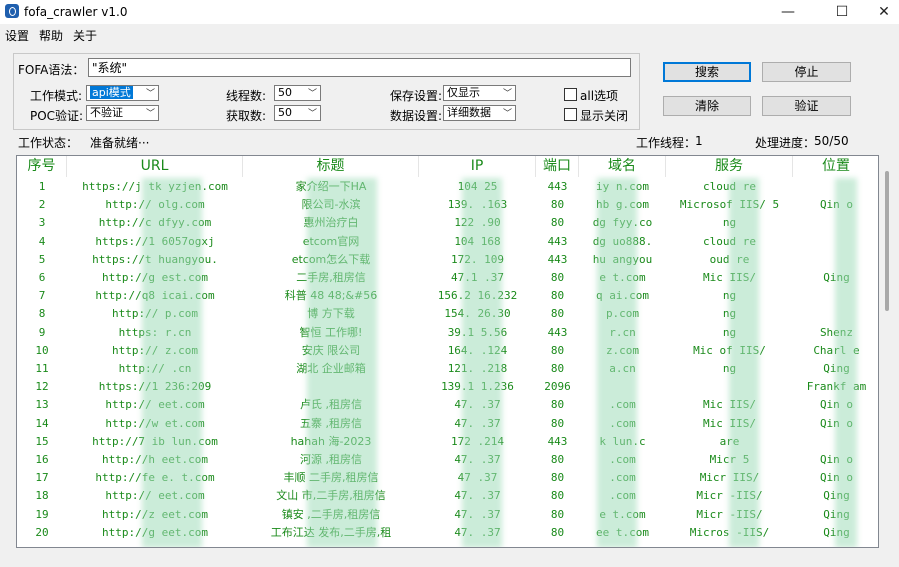 This screenshot has height=567, width=899. Describe the element at coordinates (835, 166) in the screenshot. I see `col-header-location: 位置` at that location.